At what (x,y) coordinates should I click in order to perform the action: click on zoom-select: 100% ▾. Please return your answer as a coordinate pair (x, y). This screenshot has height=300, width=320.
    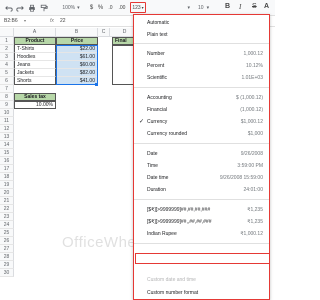
    Looking at the image, I should click on (71, 8).